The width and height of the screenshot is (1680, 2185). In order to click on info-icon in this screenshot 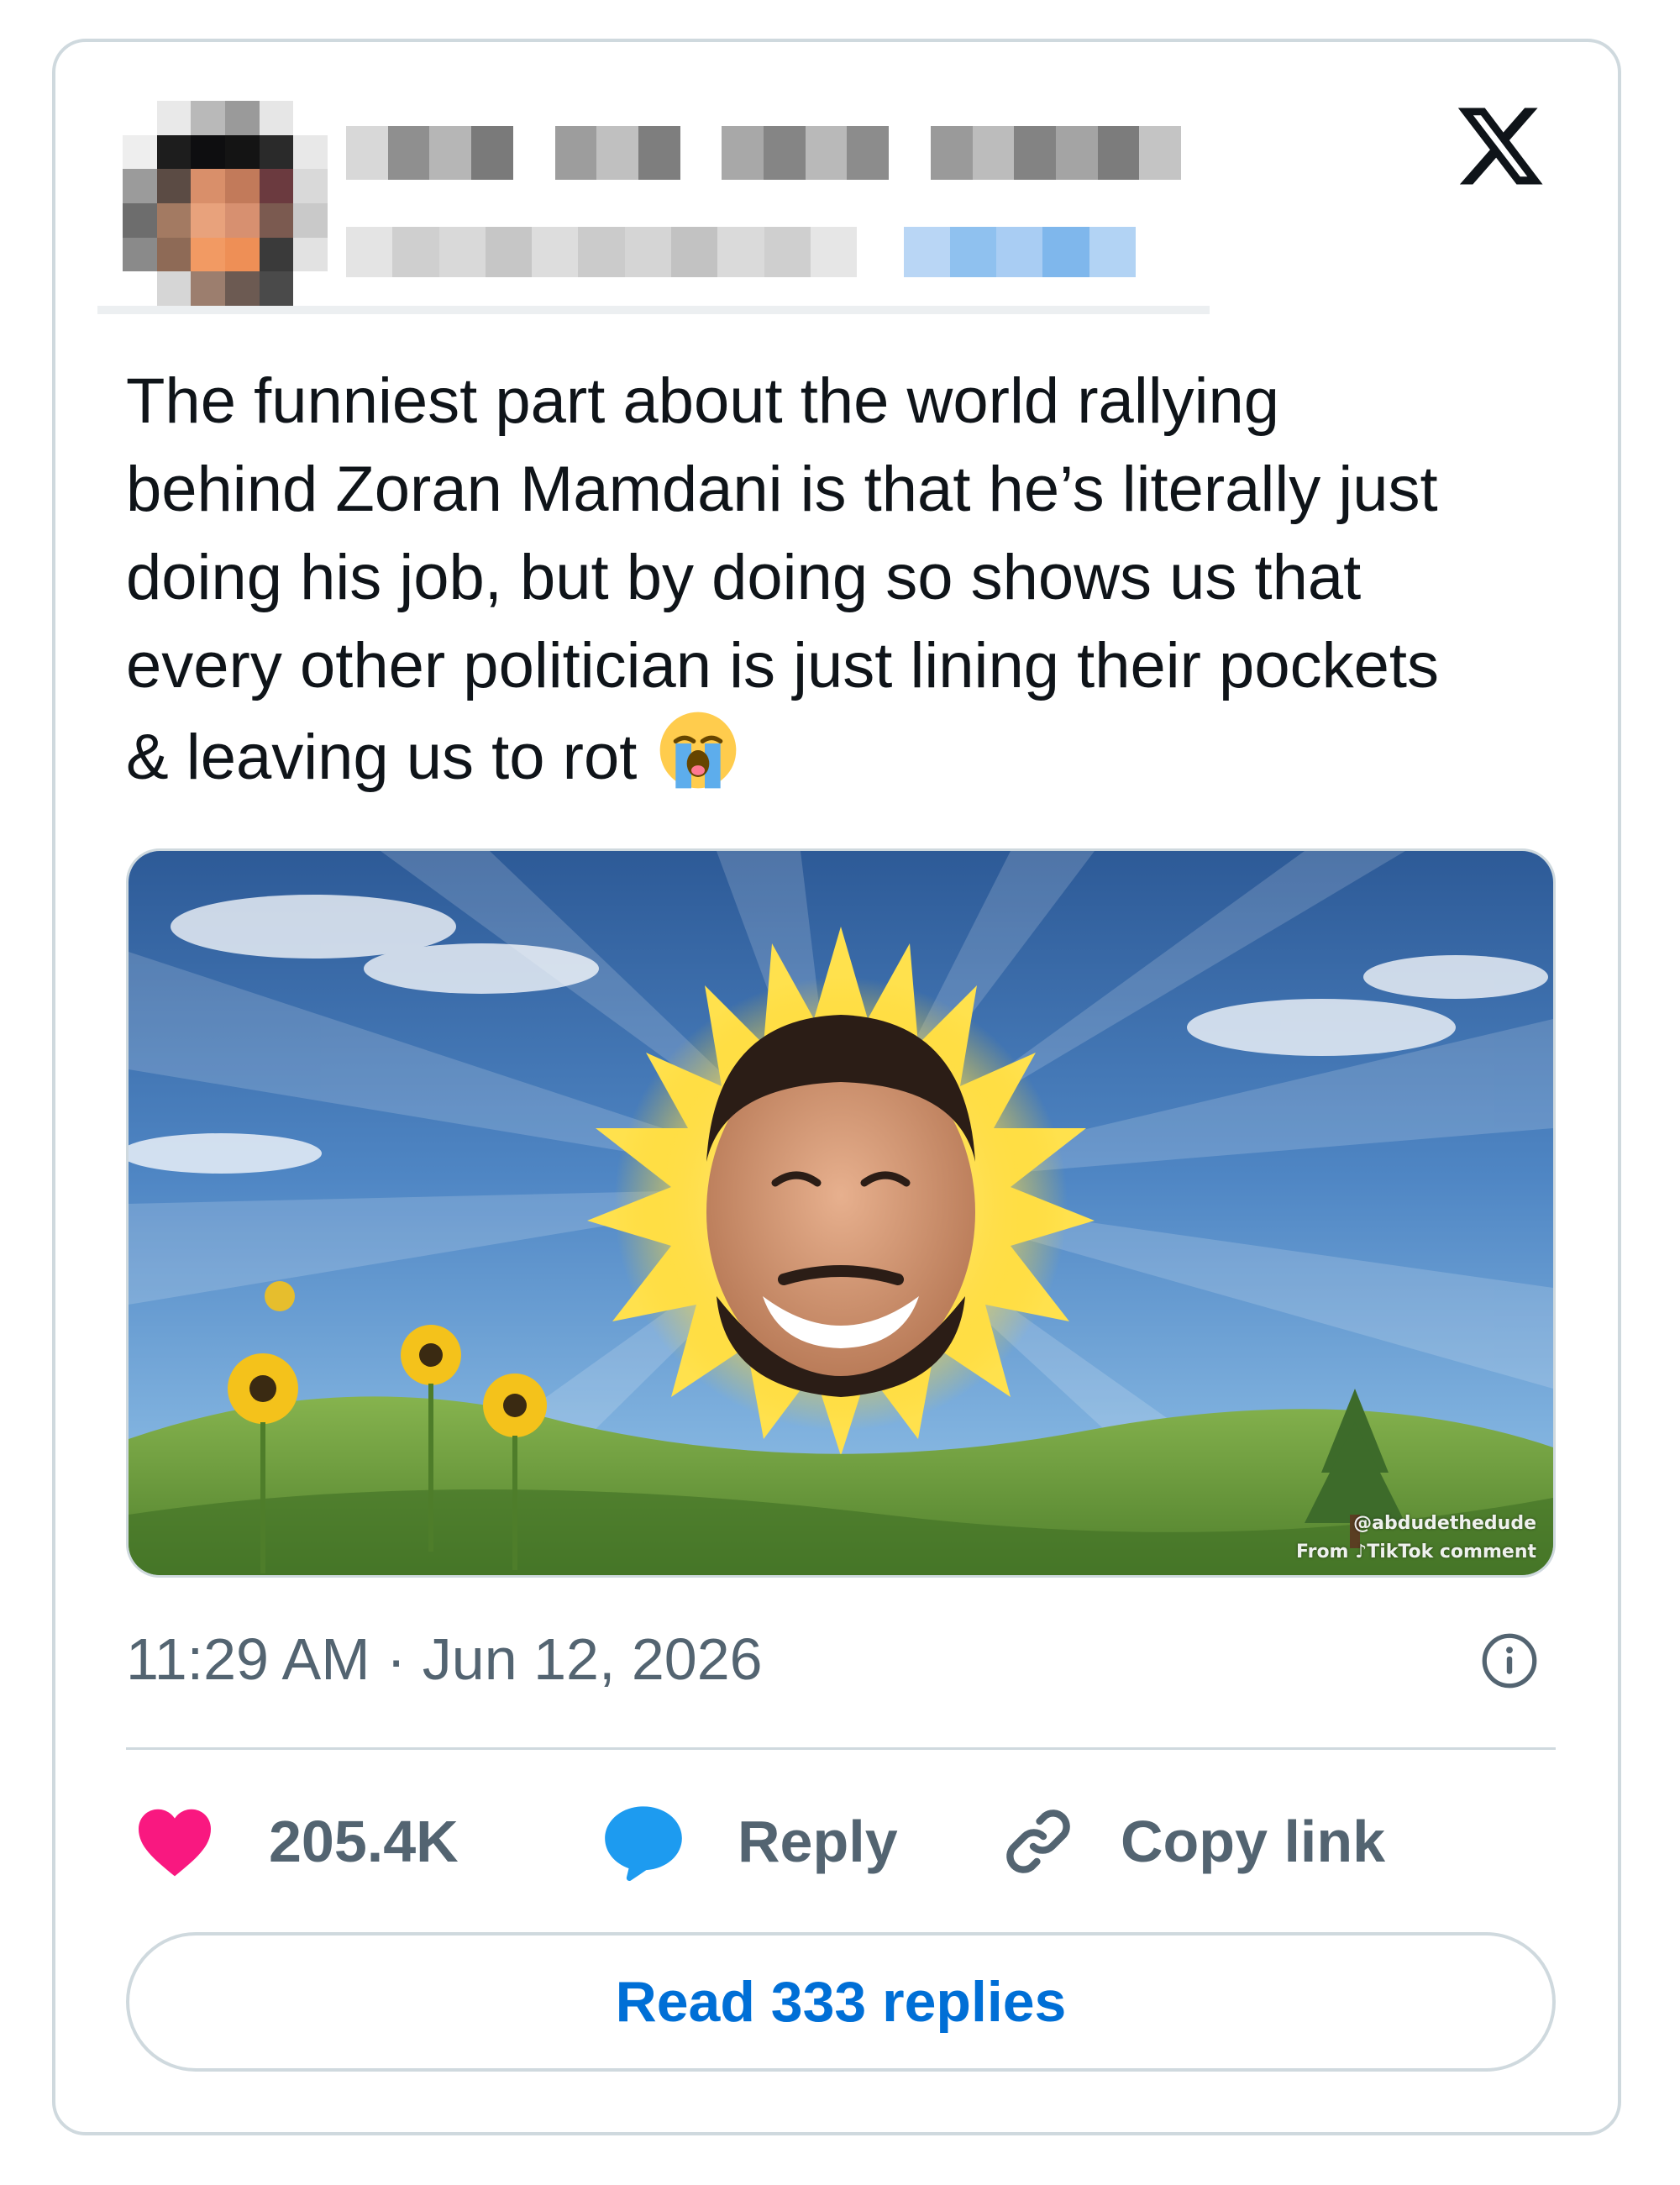, I will do `click(1509, 1660)`.